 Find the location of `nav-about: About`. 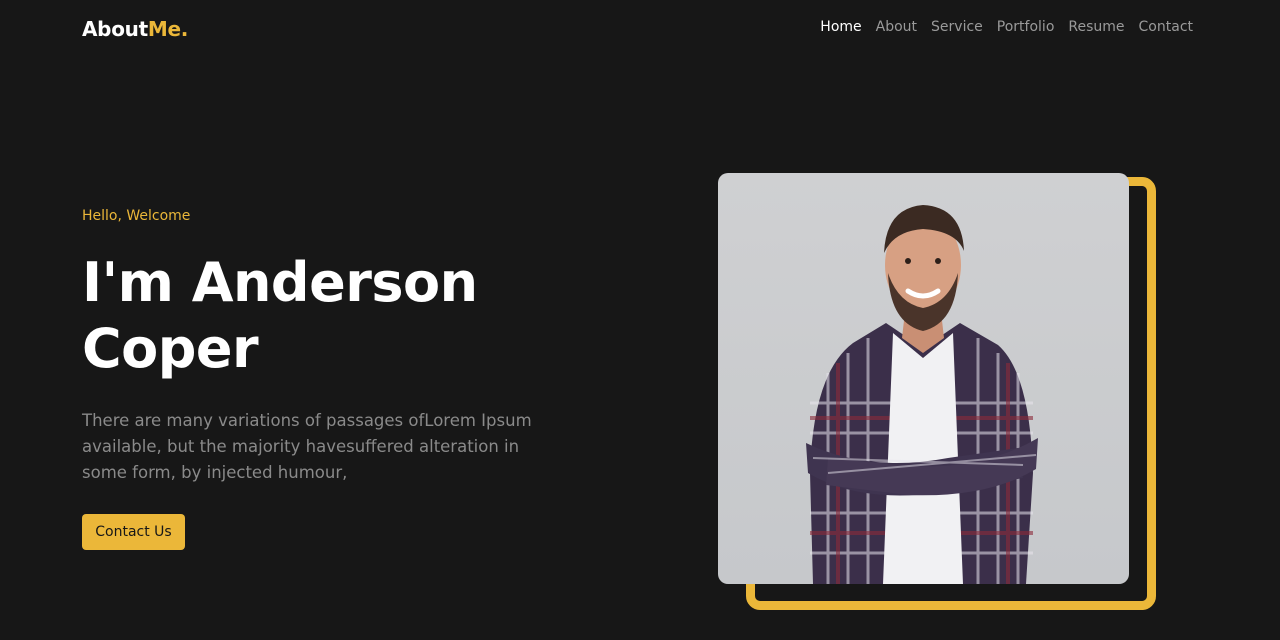

nav-about: About is located at coordinates (896, 27).